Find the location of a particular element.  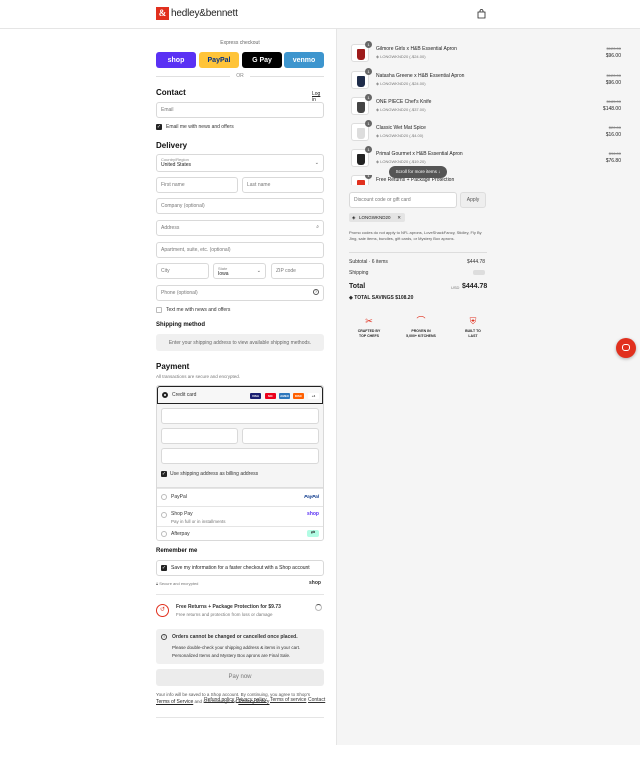

discount-tag: ◈ LONGWKND20 ✕ is located at coordinates (377, 217).